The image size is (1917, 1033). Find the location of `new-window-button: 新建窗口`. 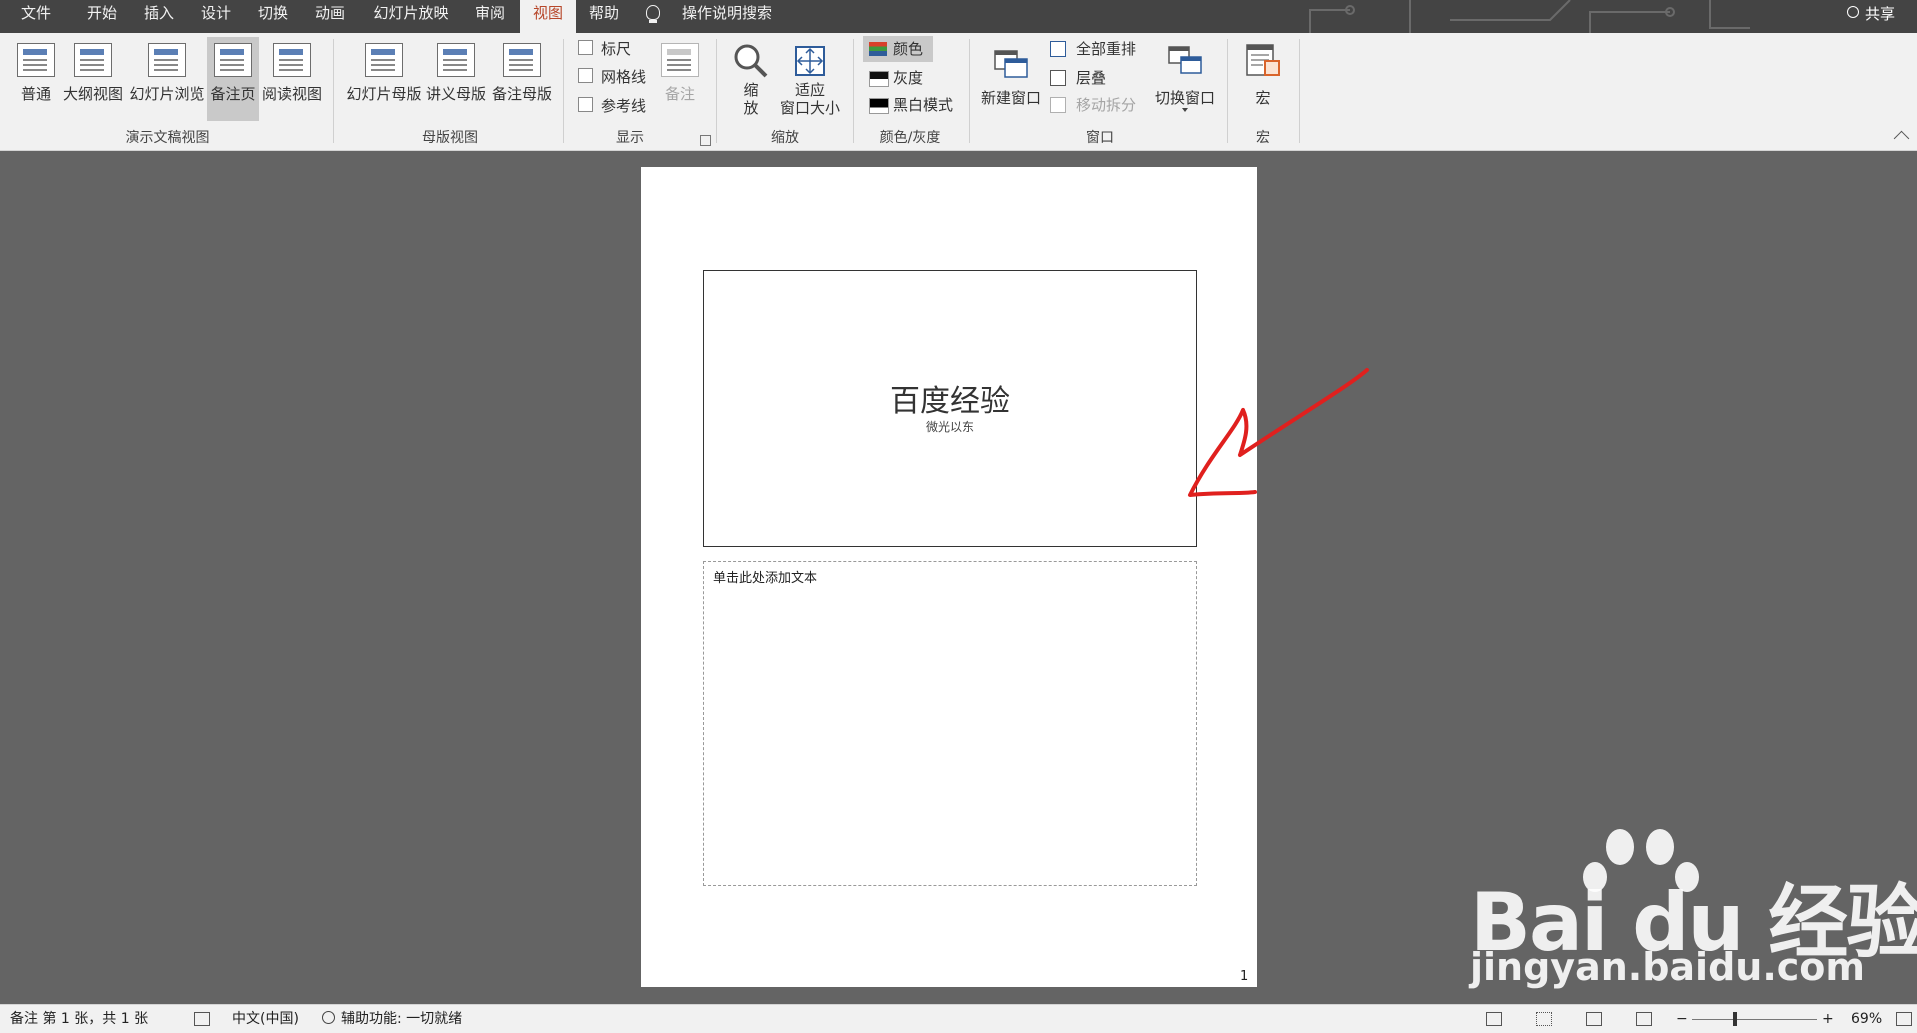

new-window-button: 新建窗口 is located at coordinates (1011, 79).